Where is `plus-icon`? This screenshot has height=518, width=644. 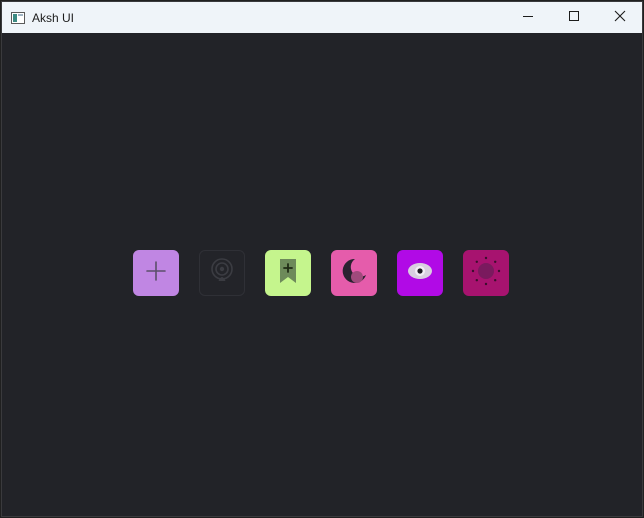
plus-icon is located at coordinates (156, 273).